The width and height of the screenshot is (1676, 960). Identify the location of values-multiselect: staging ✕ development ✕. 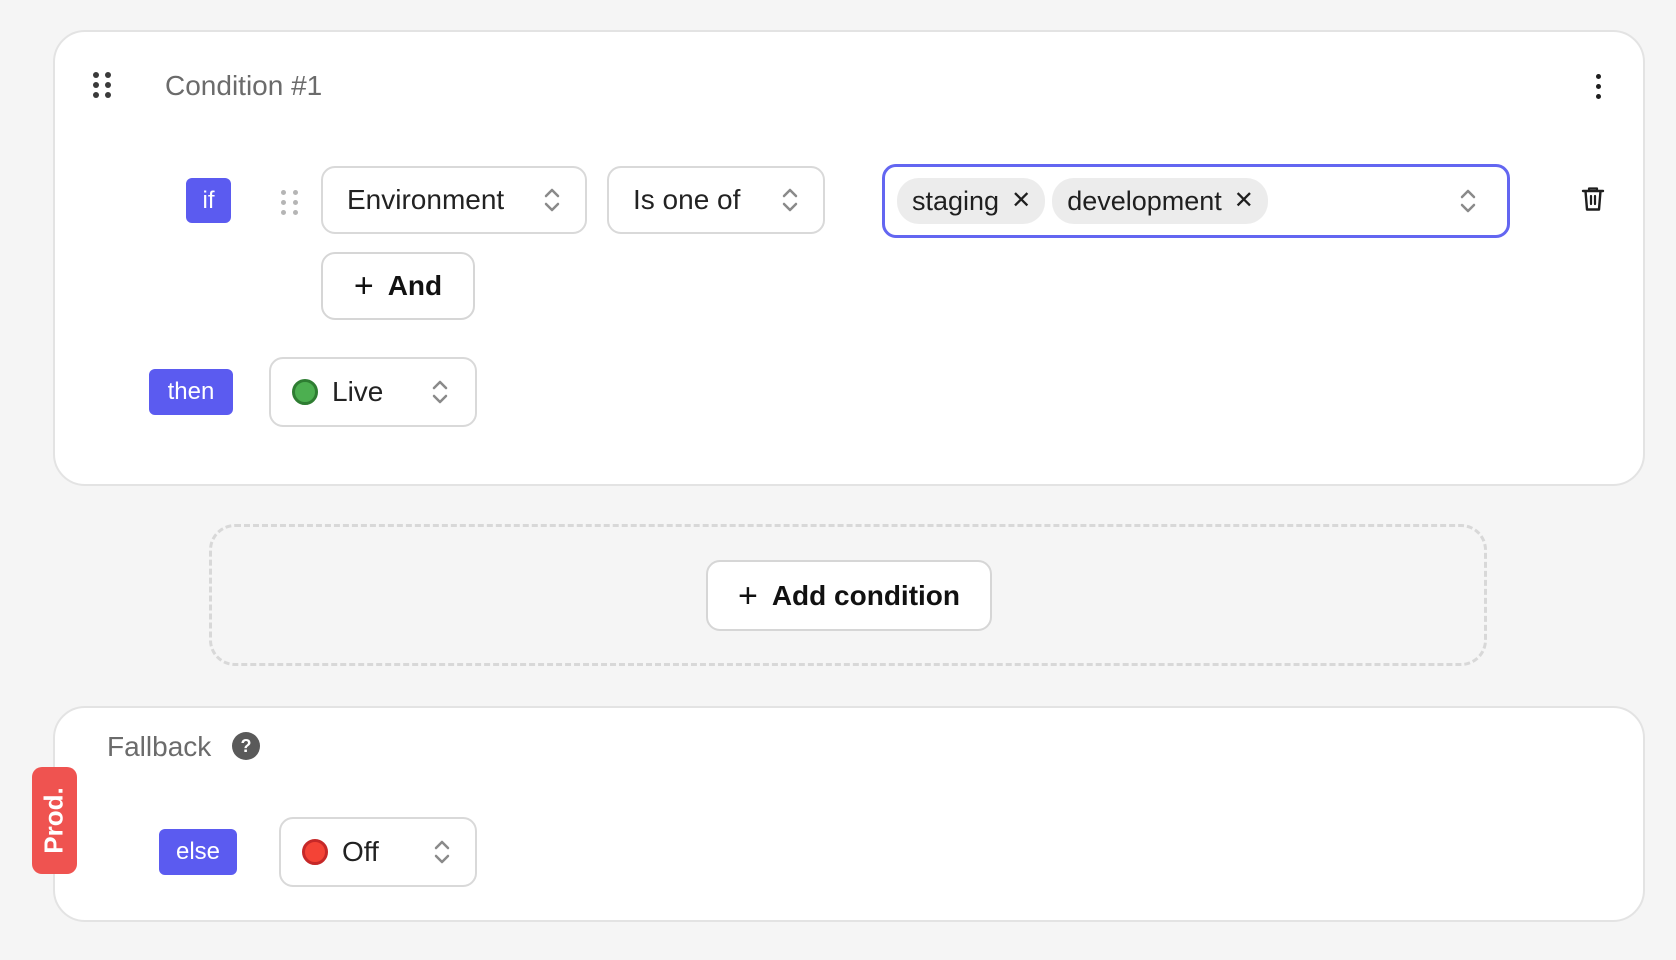
(1196, 201).